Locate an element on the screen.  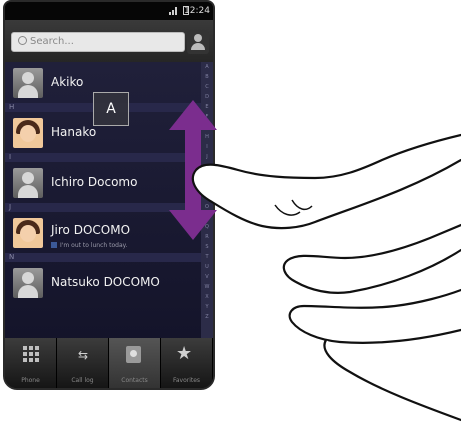
index-letter: G is located at coordinates (207, 127).